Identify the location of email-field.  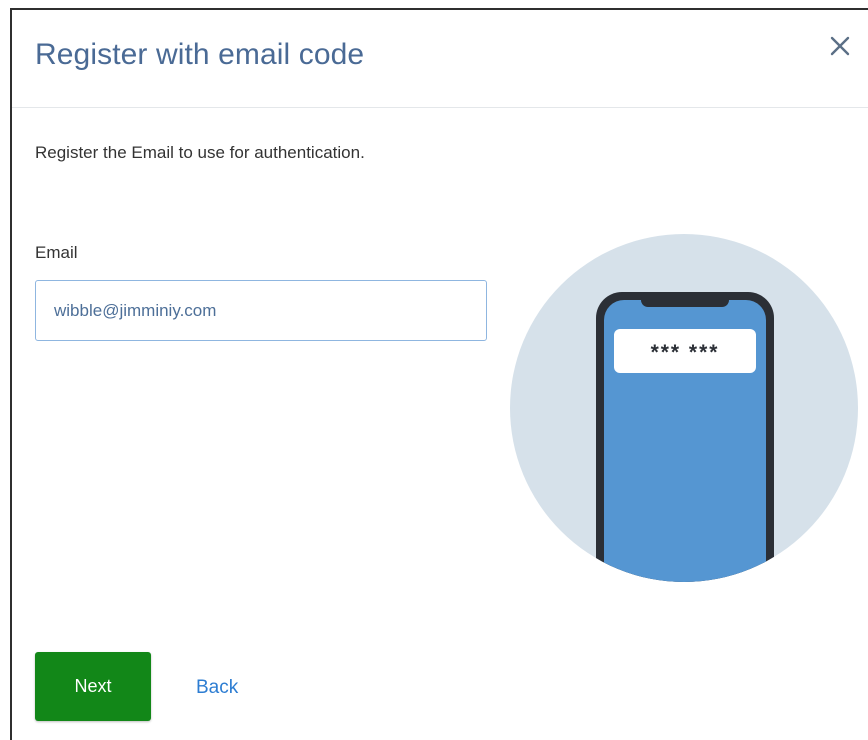
(261, 310).